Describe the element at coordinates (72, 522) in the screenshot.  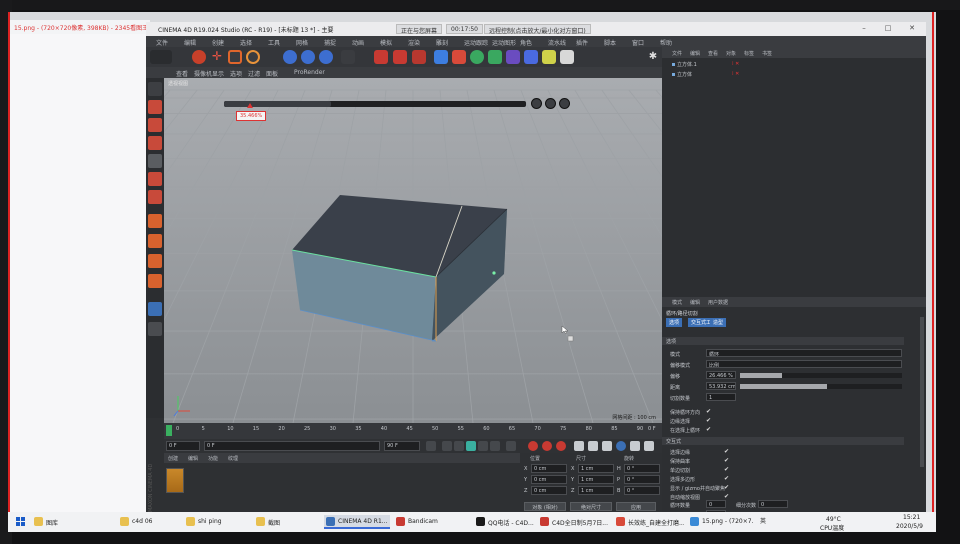
I see `taskbar-item: 图库` at that location.